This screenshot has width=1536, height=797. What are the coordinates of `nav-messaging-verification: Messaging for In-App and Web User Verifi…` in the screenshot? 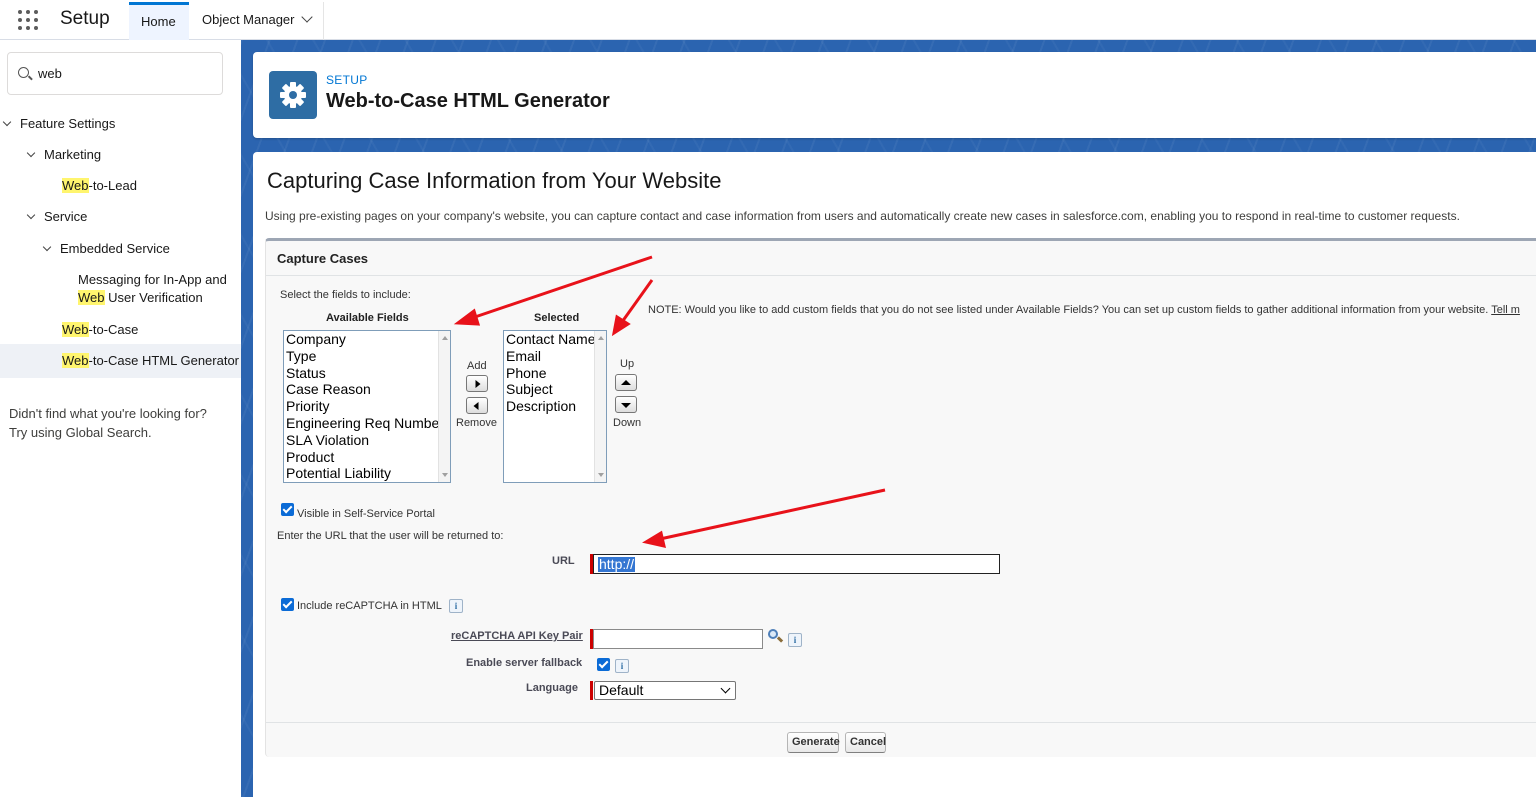 It's located at (152, 289).